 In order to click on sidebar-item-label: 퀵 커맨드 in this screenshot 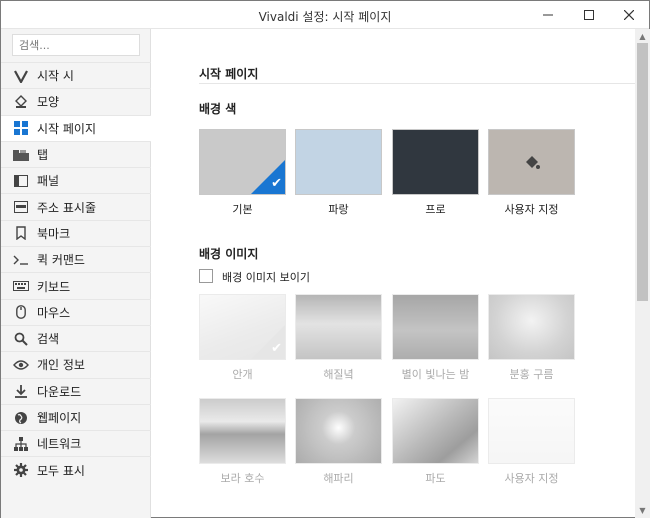, I will do `click(61, 260)`.